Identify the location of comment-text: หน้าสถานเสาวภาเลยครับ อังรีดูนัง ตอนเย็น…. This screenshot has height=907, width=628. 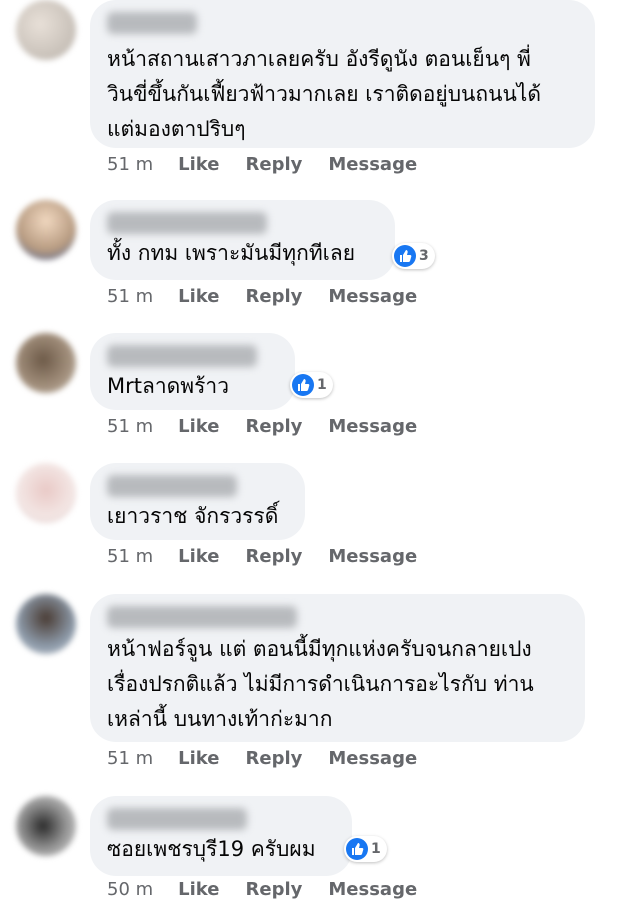
(324, 94).